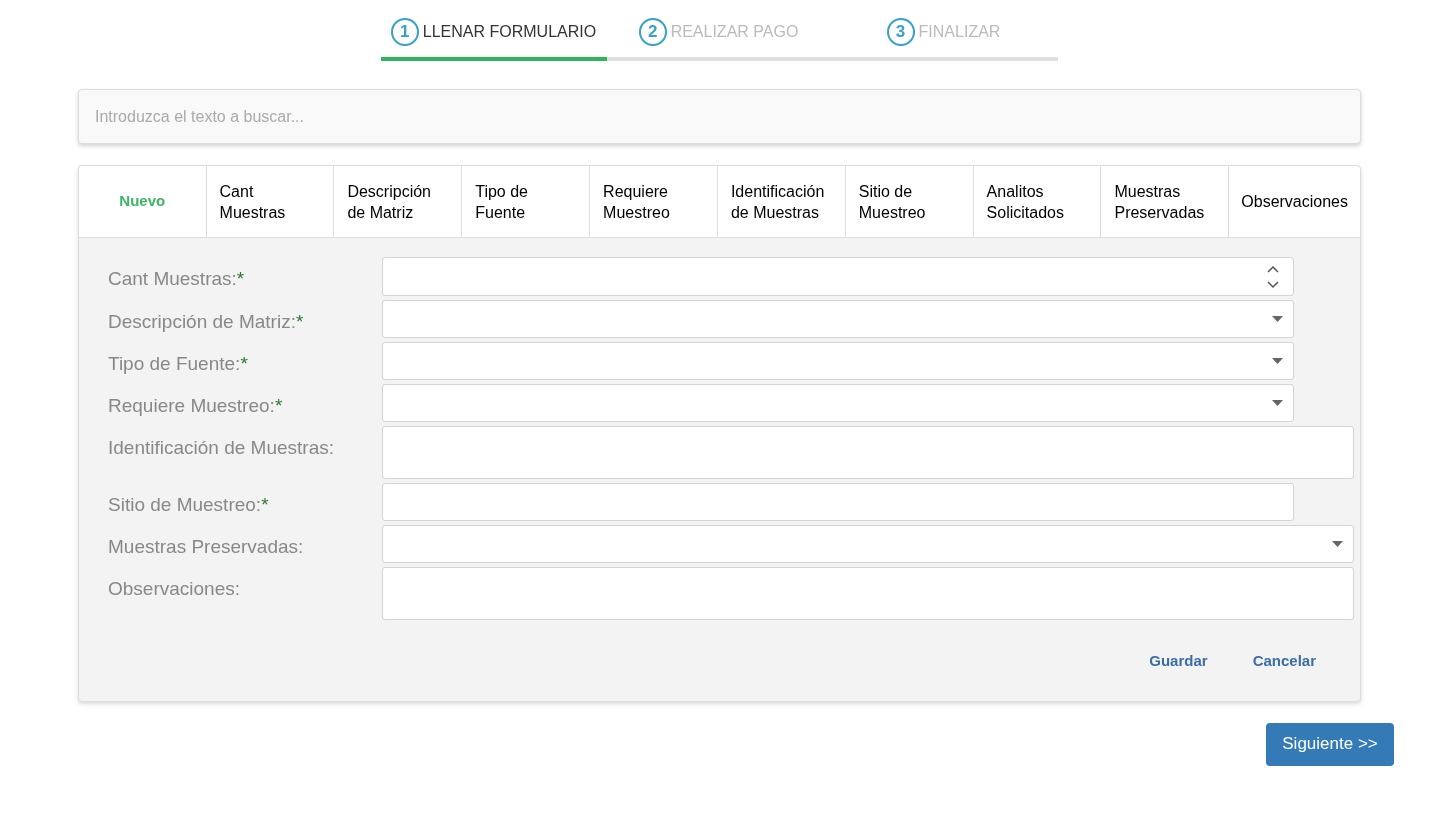 This screenshot has height=816, width=1439. What do you see at coordinates (221, 448) in the screenshot?
I see `field-label: Identificación de Muestras:` at bounding box center [221, 448].